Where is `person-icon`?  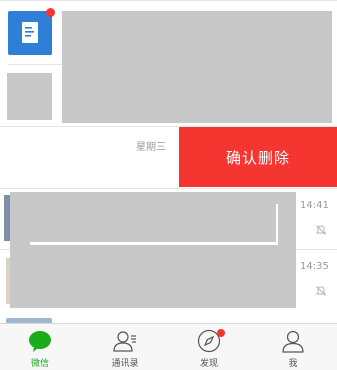 person-icon is located at coordinates (293, 341).